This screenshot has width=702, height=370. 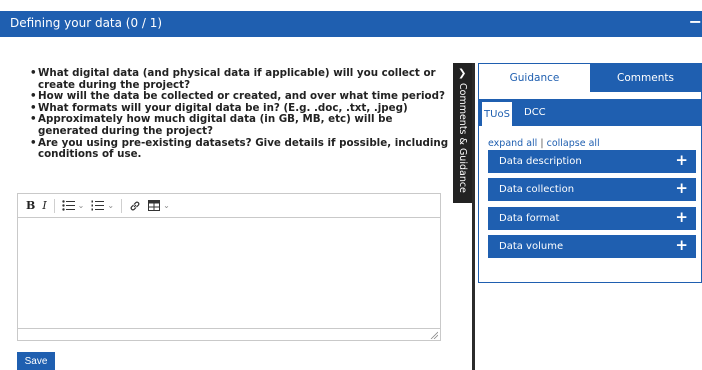 I want to click on accordion-label: Data collection, so click(x=537, y=189).